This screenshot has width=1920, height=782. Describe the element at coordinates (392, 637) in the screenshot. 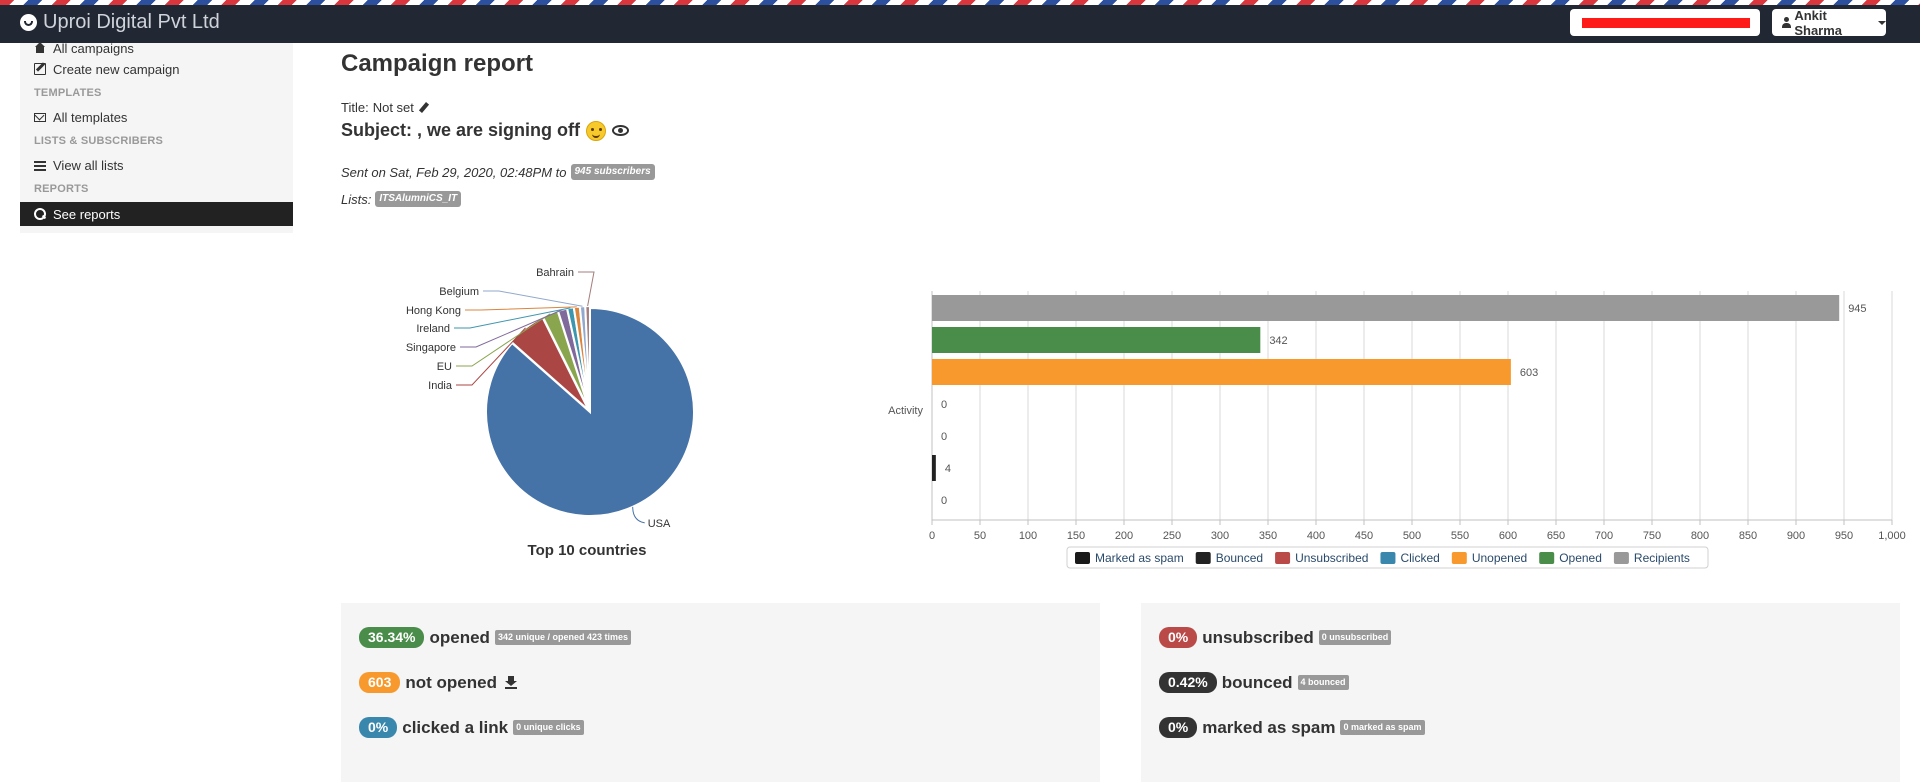

I see `opened-percent-badge: 36.34%` at that location.